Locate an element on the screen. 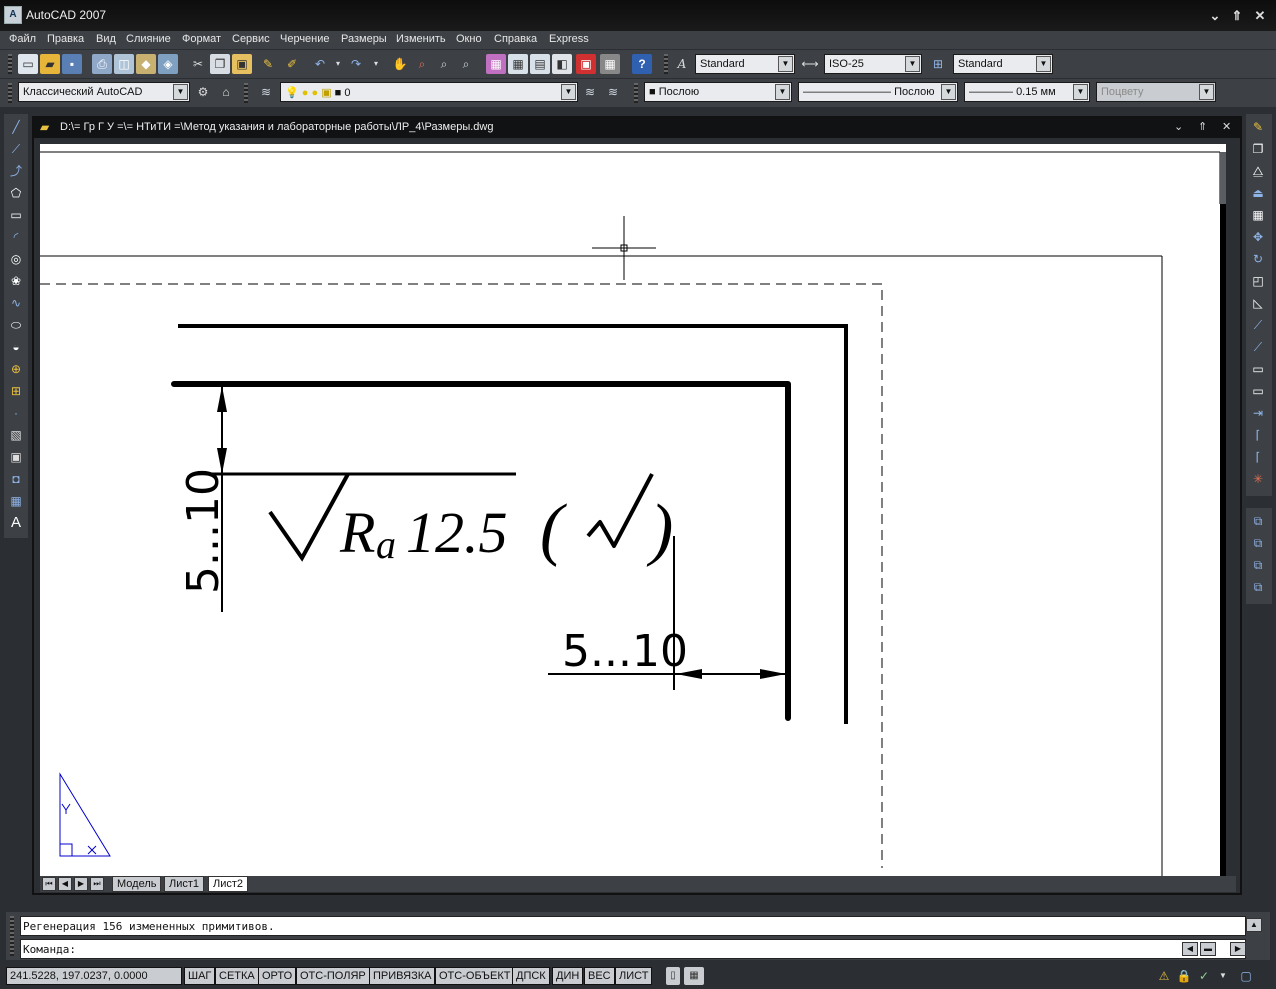 This screenshot has width=1276, height=989. block-editor-icon: ✐ is located at coordinates (292, 64).